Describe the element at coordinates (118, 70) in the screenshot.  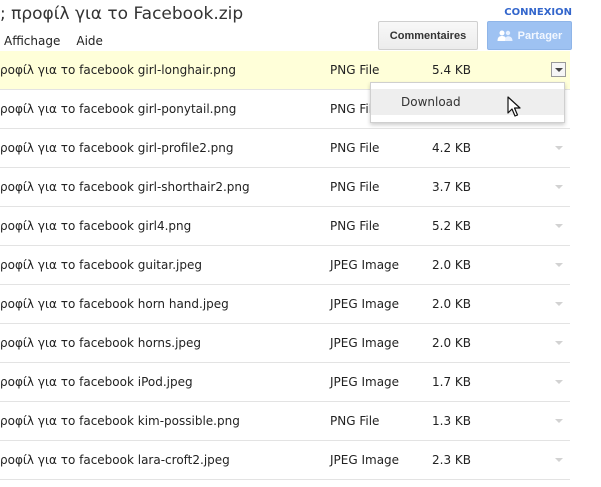
I see `file-name: ροφίλ για το facebook girl-longhair.png` at that location.